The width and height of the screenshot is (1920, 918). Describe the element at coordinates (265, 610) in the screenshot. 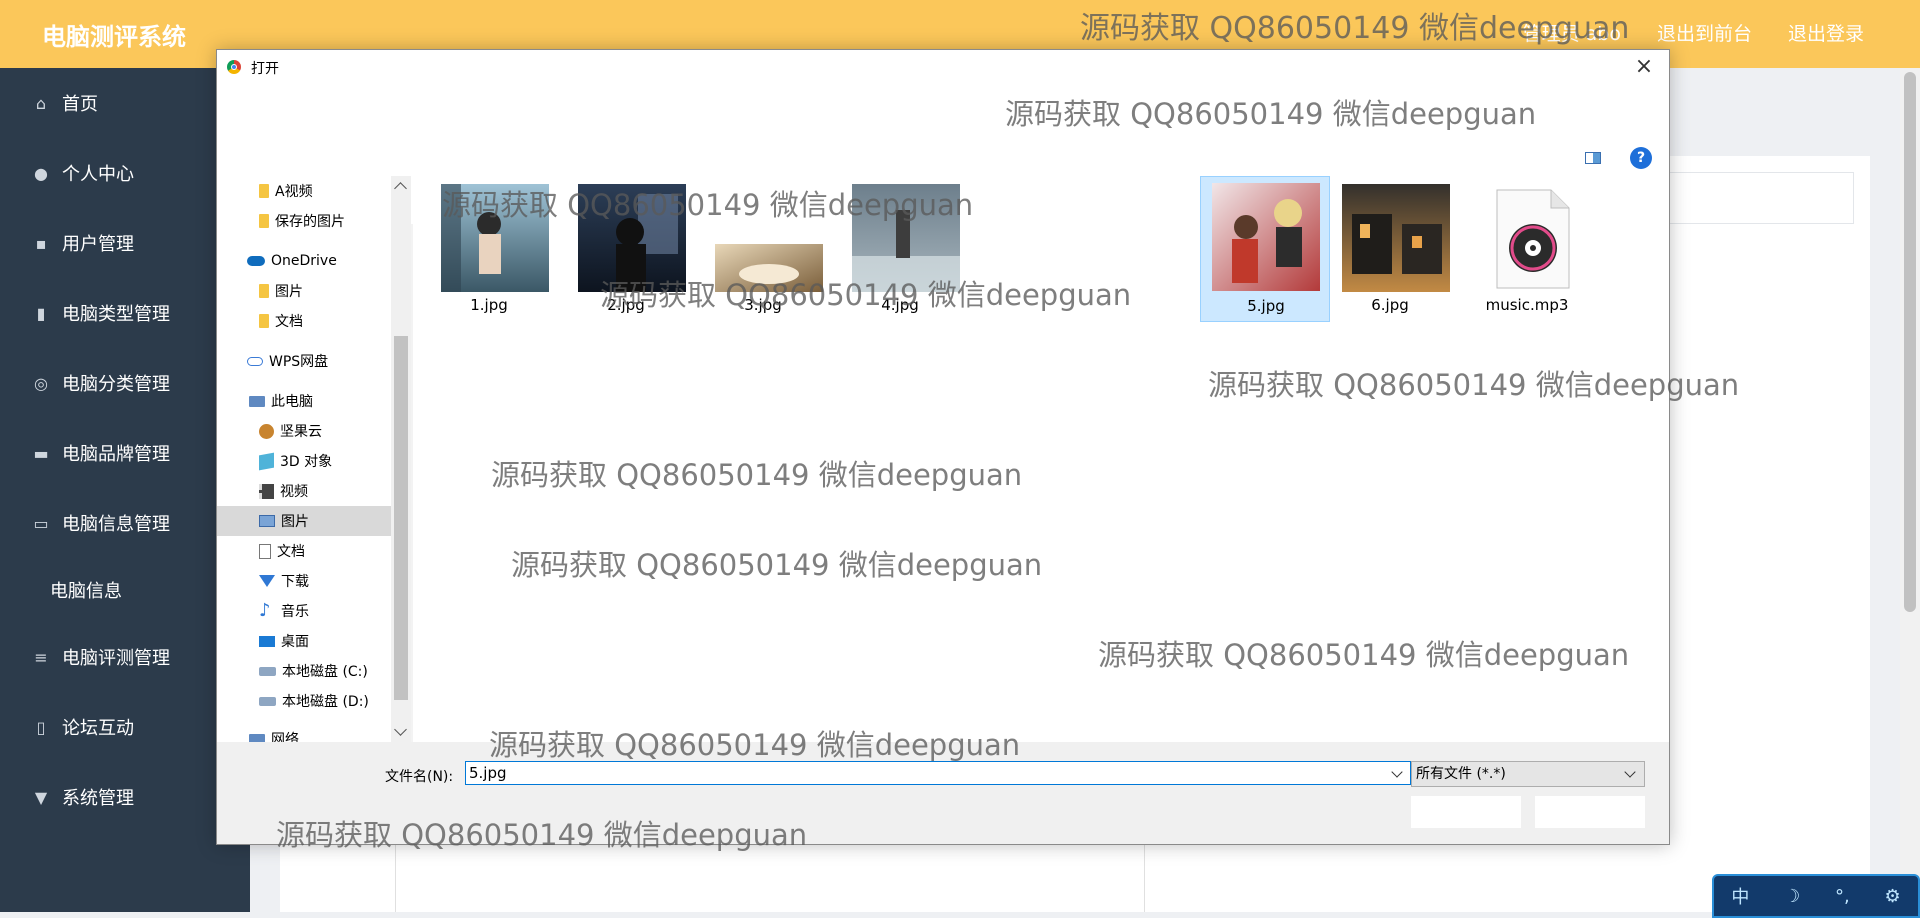

I see `music-icon: ♪` at that location.